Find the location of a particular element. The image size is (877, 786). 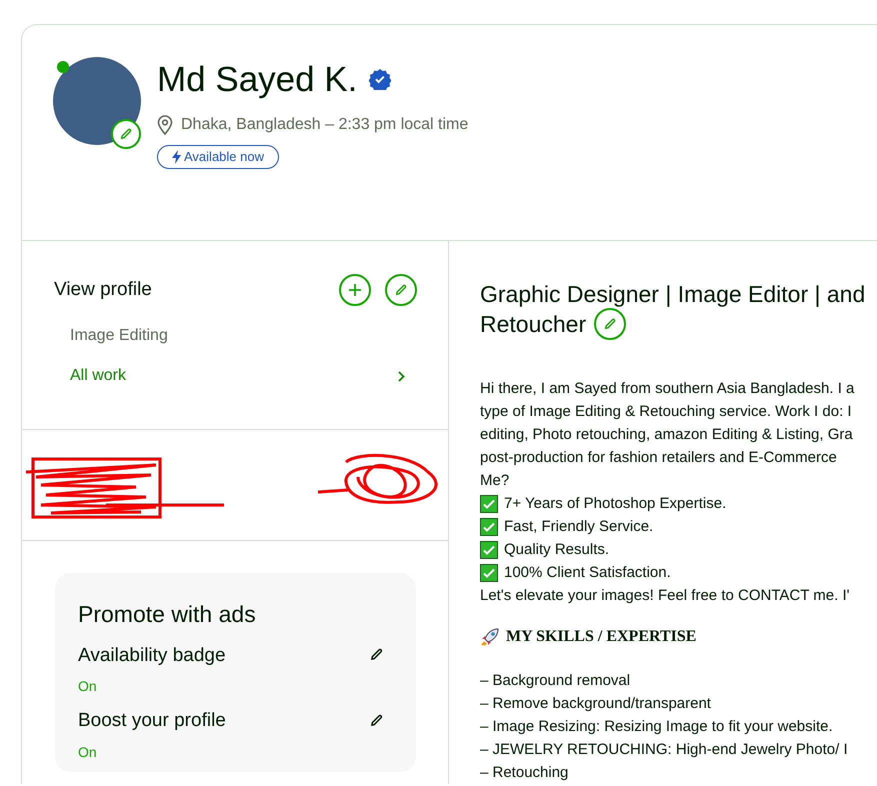

sidebar-item: All work is located at coordinates (235, 376).